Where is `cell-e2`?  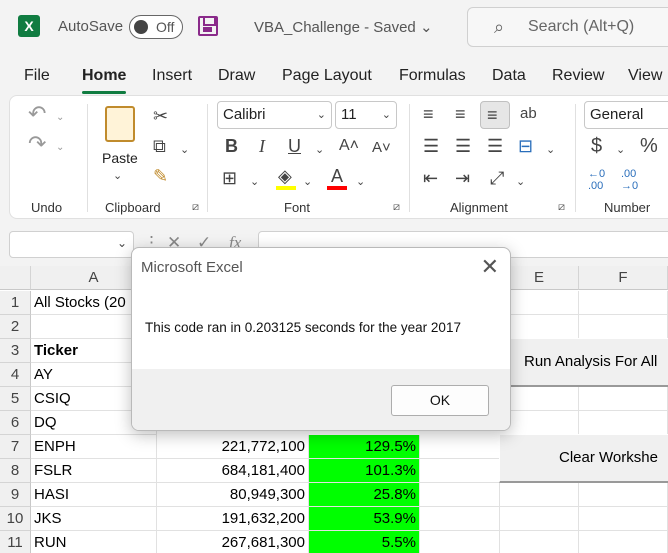
cell-e2 is located at coordinates (539, 327).